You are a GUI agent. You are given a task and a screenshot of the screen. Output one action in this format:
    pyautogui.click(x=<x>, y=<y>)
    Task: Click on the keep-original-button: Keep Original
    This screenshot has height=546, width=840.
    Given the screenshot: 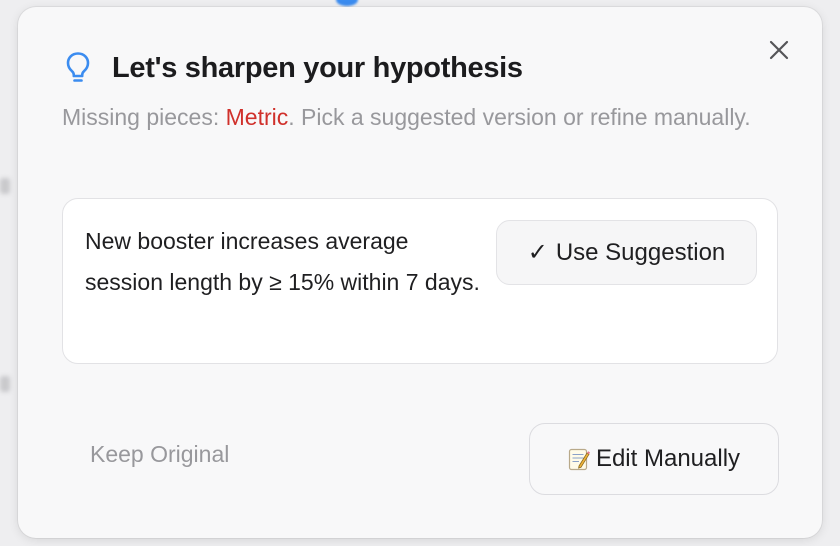 What is the action you would take?
    pyautogui.click(x=159, y=454)
    